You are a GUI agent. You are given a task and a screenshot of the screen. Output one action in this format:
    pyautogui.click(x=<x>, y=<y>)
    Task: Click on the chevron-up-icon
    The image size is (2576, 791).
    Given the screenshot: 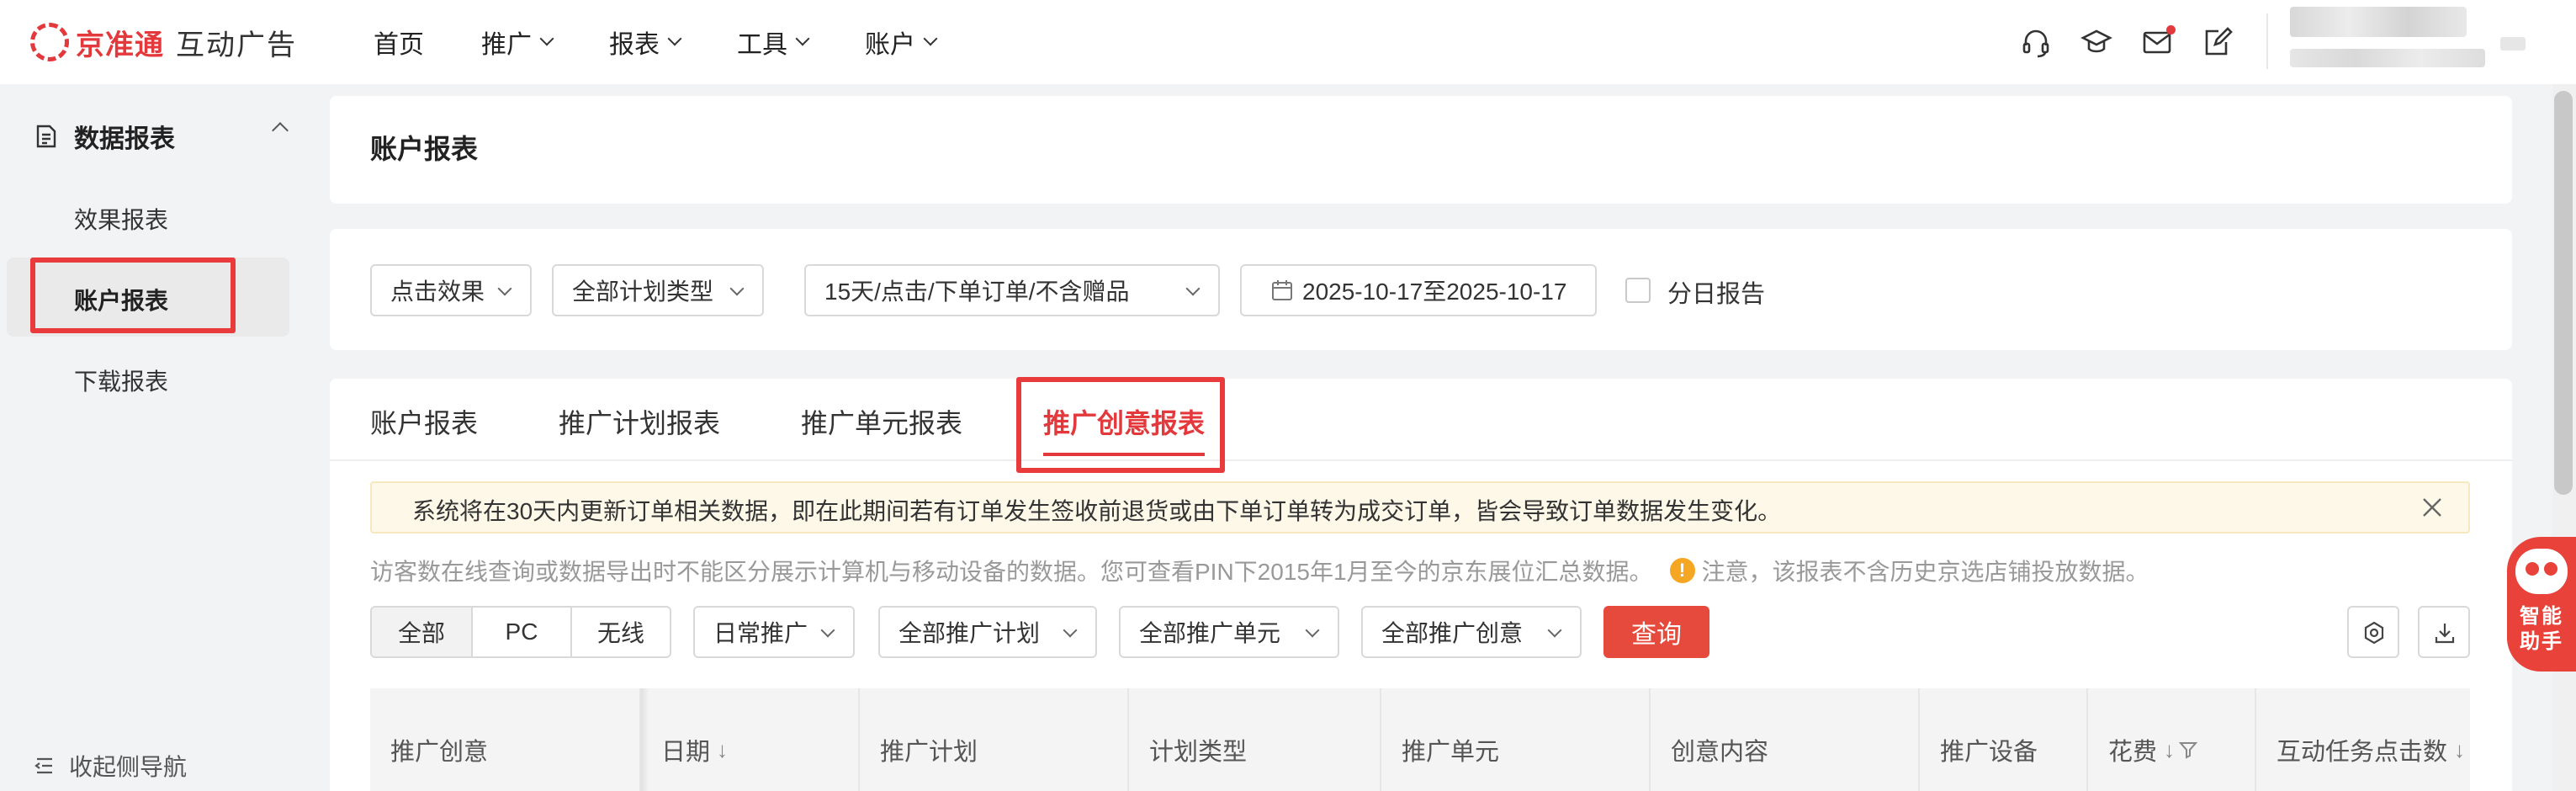 What is the action you would take?
    pyautogui.click(x=280, y=130)
    